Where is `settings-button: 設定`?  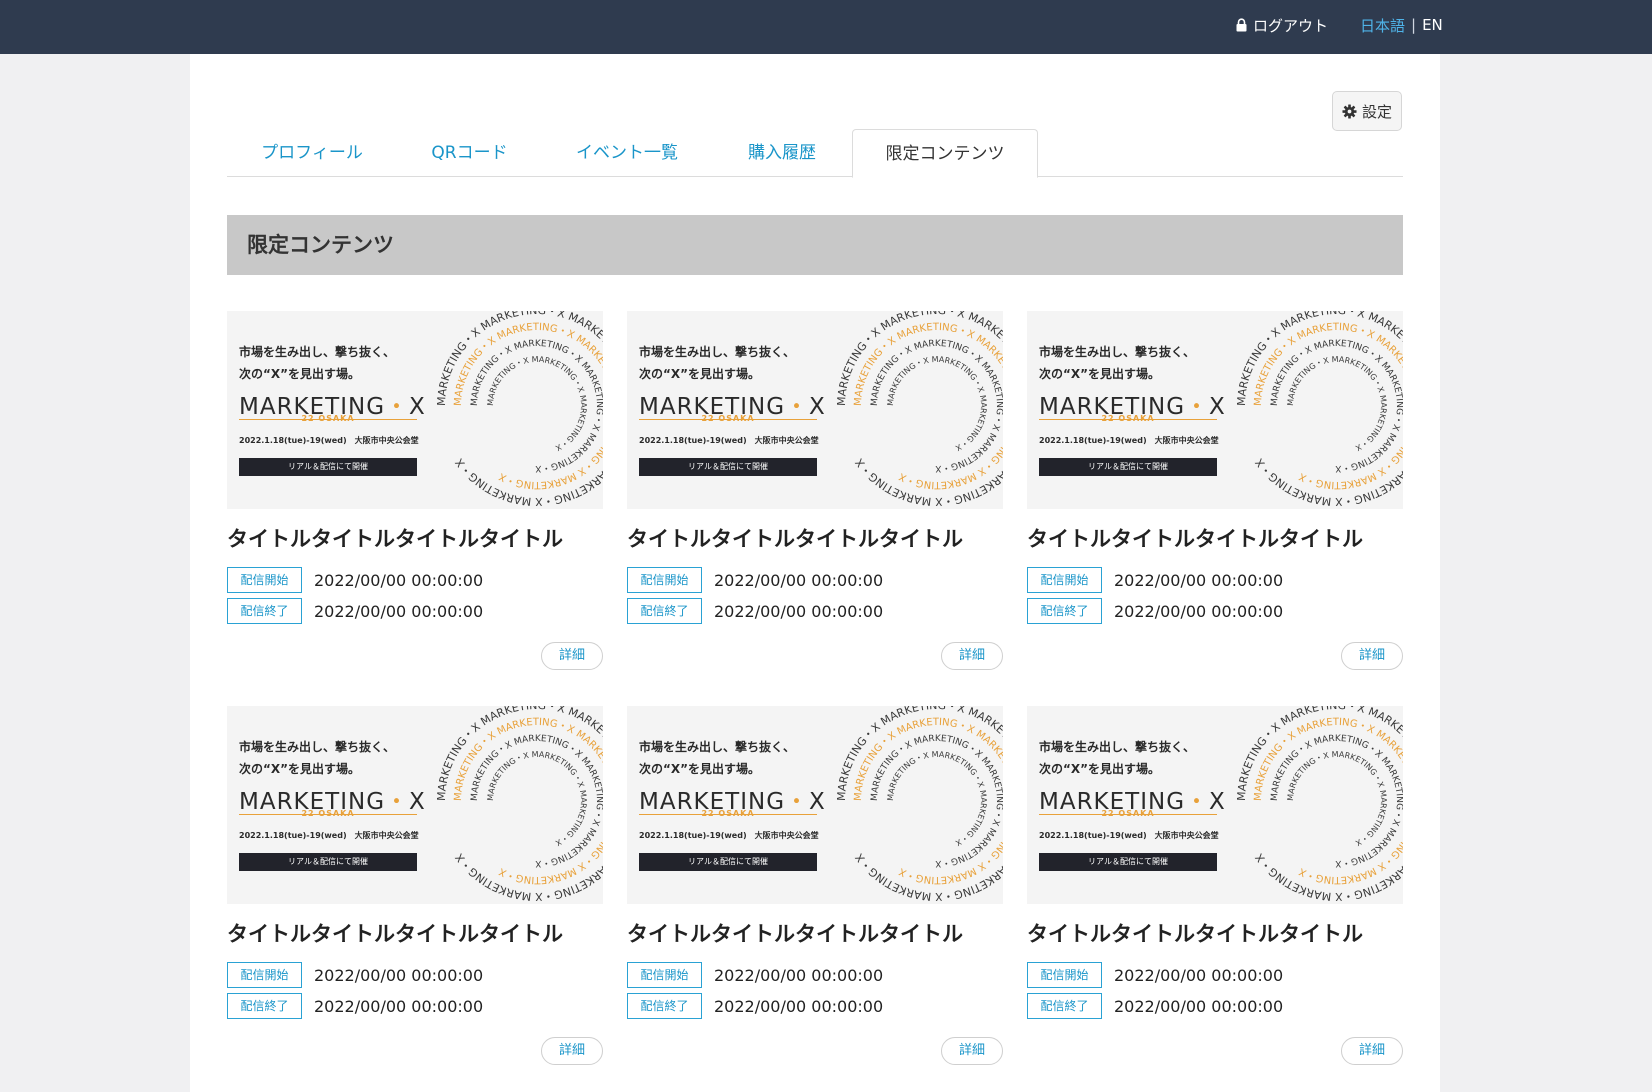
settings-button: 設定 is located at coordinates (1367, 111).